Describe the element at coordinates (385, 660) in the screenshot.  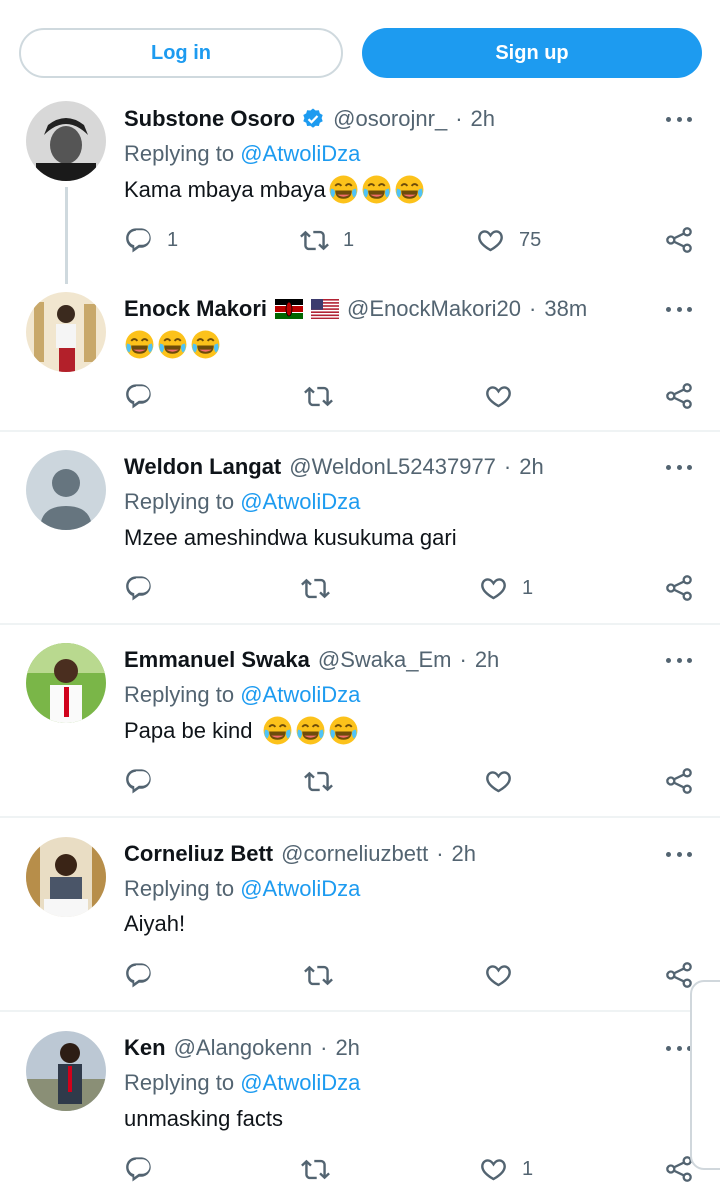
I see `author-handle: @Swaka_Em` at that location.